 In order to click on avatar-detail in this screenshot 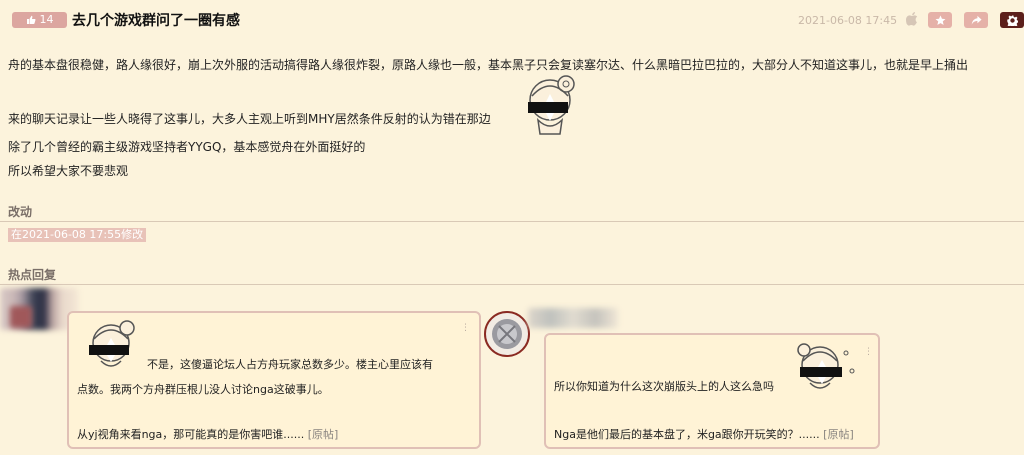, I will do `click(21, 317)`.